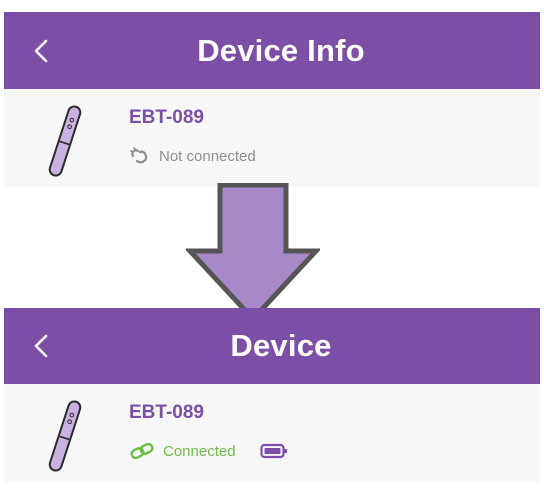 The height and width of the screenshot is (491, 544). I want to click on broken-link-icon, so click(139, 155).